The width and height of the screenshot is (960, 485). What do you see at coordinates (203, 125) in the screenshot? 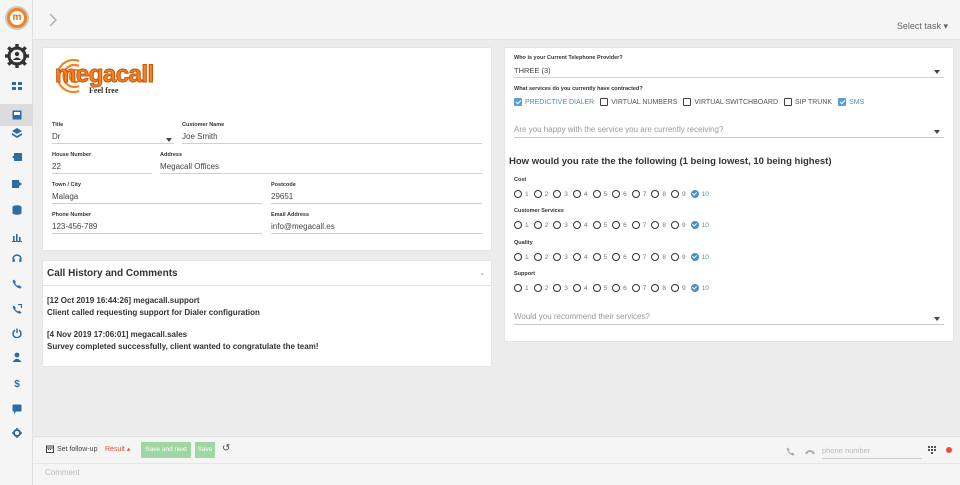
I see `customer-name-label: Customer Name` at bounding box center [203, 125].